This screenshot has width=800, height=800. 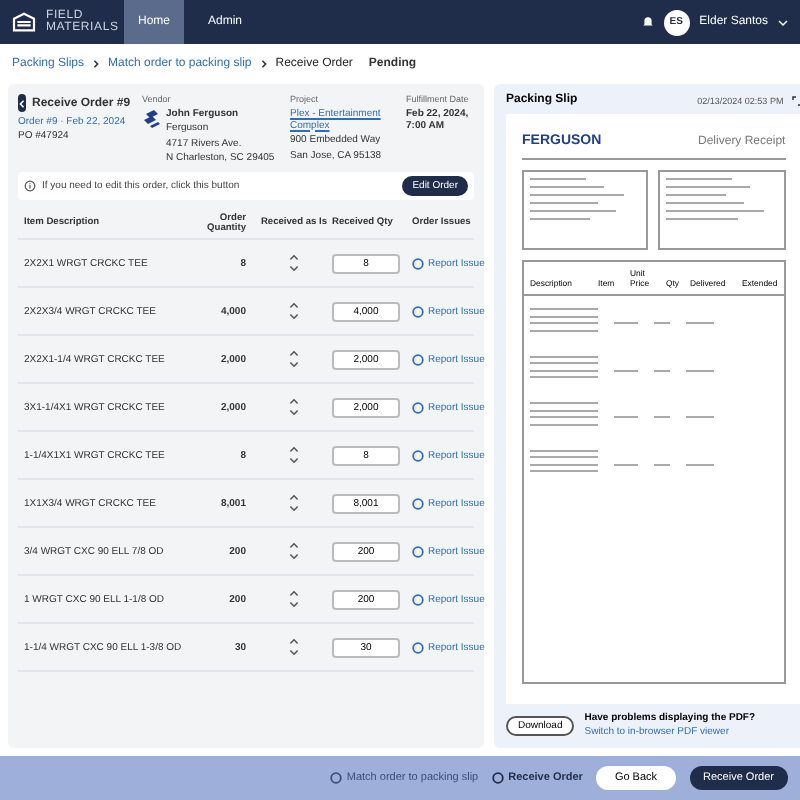 I want to click on bell-icon, so click(x=647, y=22).